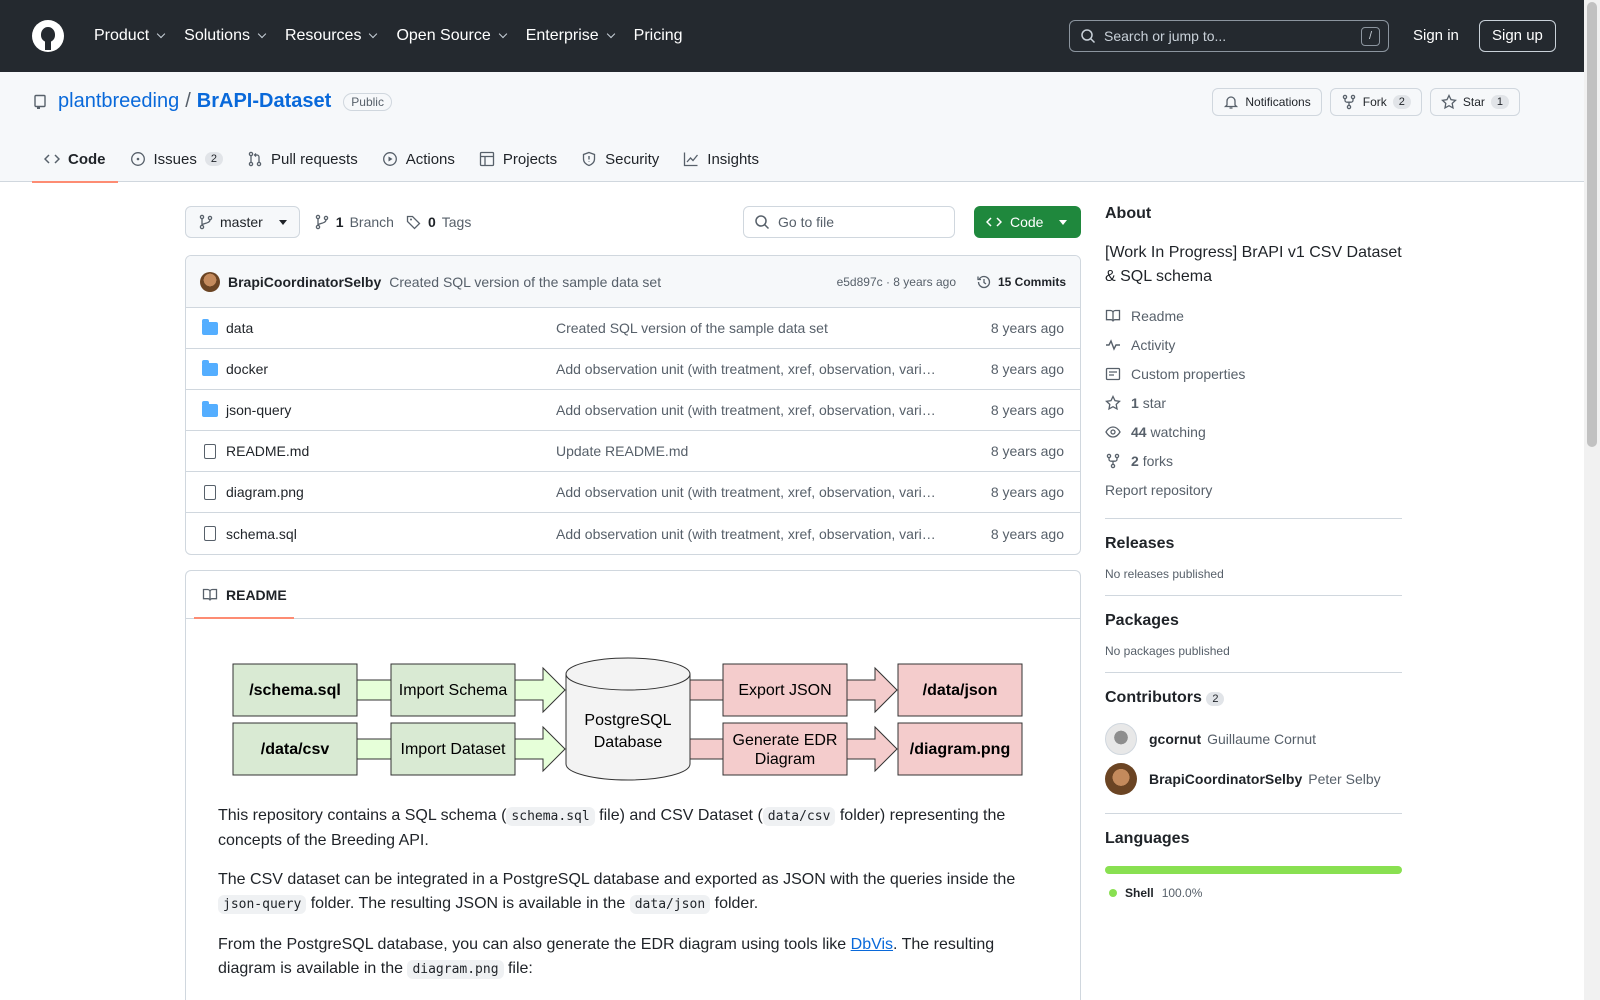  What do you see at coordinates (1253, 779) in the screenshot?
I see `contributor-item: BrapiCoordinatorSelby Peter Selby` at bounding box center [1253, 779].